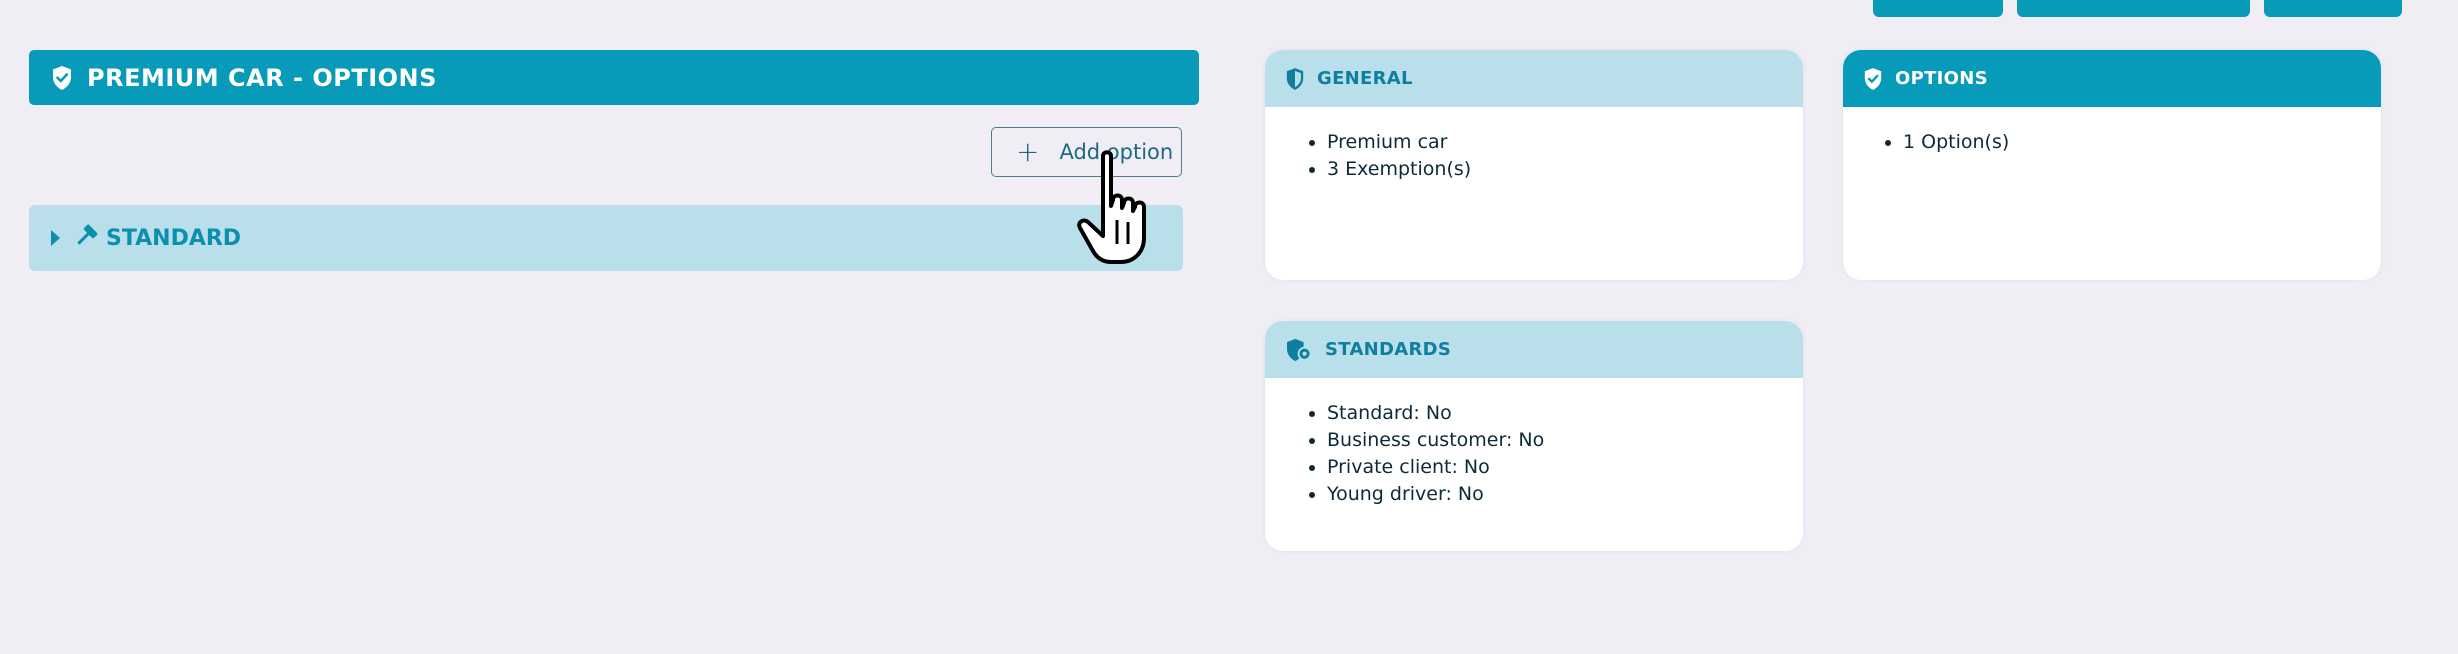 Image resolution: width=2458 pixels, height=654 pixels. Describe the element at coordinates (1365, 78) in the screenshot. I see `general-card-title: GENERAL` at that location.